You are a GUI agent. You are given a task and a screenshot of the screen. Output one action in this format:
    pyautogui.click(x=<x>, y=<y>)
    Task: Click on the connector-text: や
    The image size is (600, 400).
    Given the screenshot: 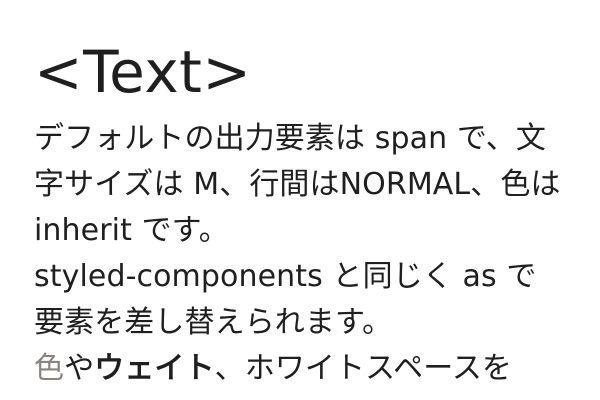 What is the action you would take?
    pyautogui.click(x=79, y=368)
    